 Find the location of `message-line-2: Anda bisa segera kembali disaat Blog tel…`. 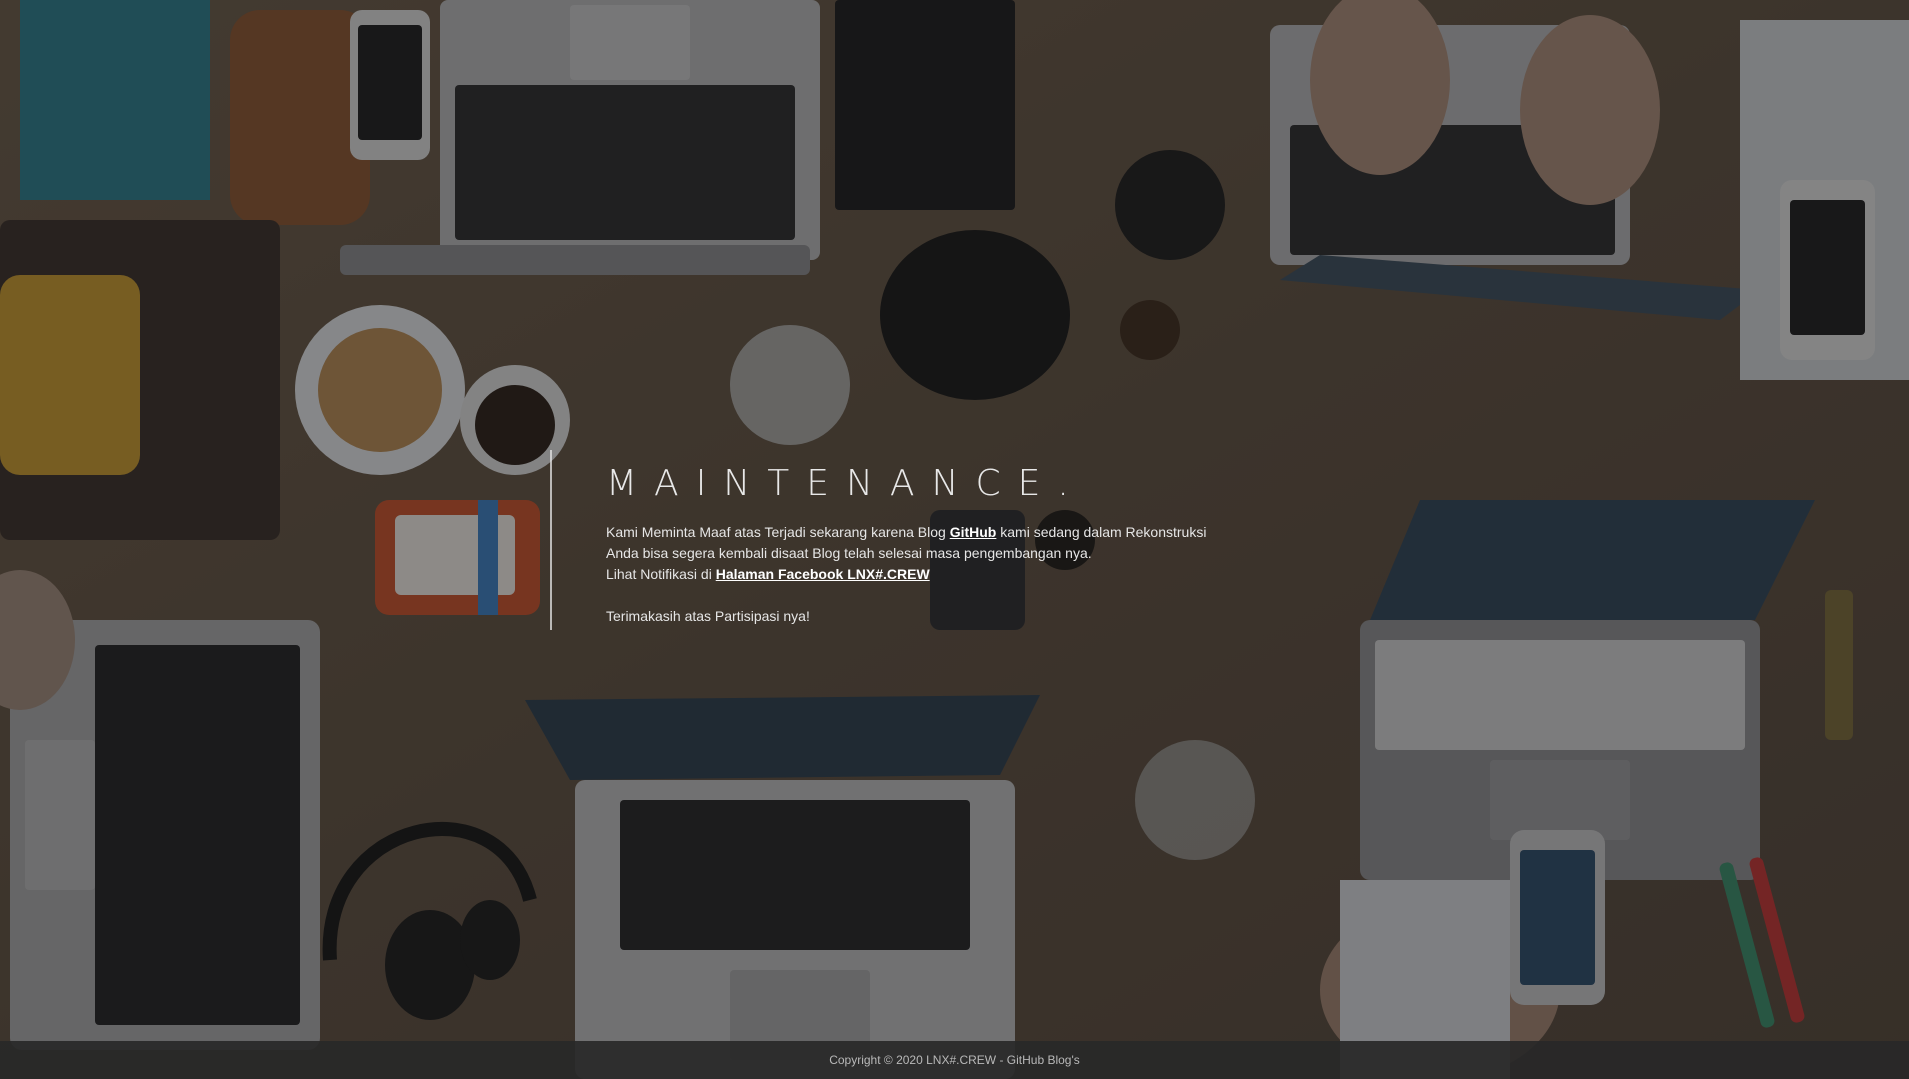

message-line-2: Anda bisa segera kembali disaat Blog tel… is located at coordinates (849, 553).